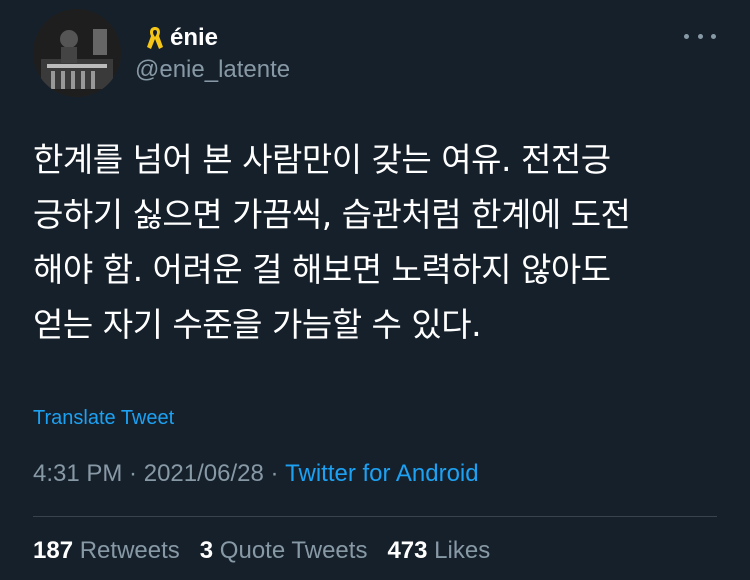 The width and height of the screenshot is (750, 580). Describe the element at coordinates (206, 550) in the screenshot. I see `quote-tweets-count: 3` at that location.